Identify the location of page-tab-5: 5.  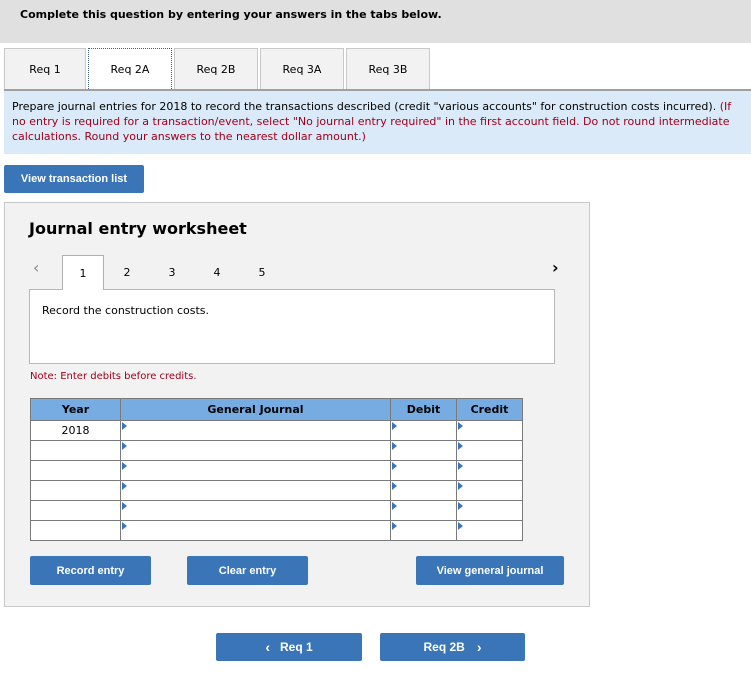
(262, 272).